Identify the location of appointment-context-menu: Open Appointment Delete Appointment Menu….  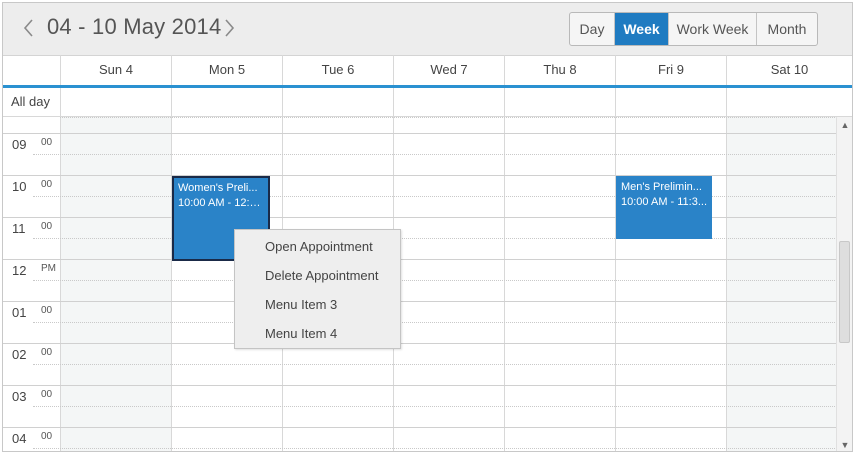
(317, 289).